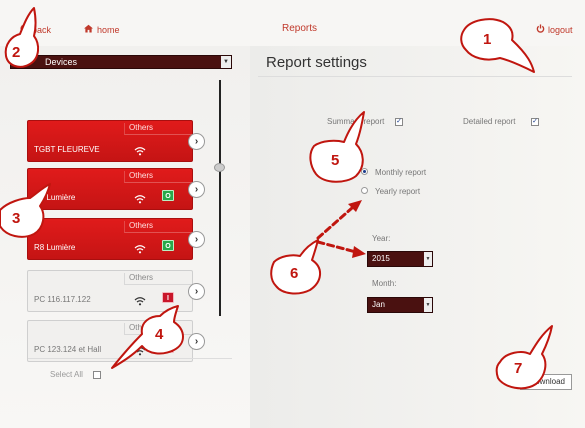  What do you see at coordinates (294, 273) in the screenshot?
I see `annotation-number: 6` at bounding box center [294, 273].